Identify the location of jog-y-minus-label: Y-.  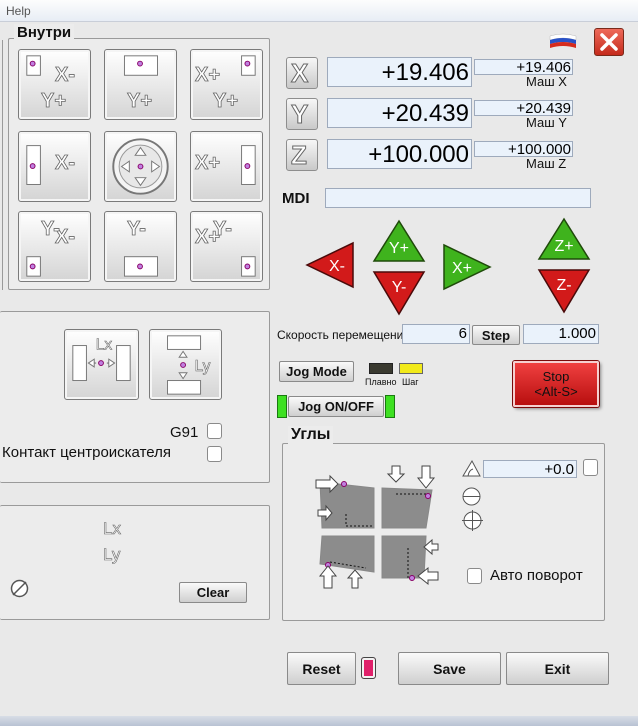
(399, 287).